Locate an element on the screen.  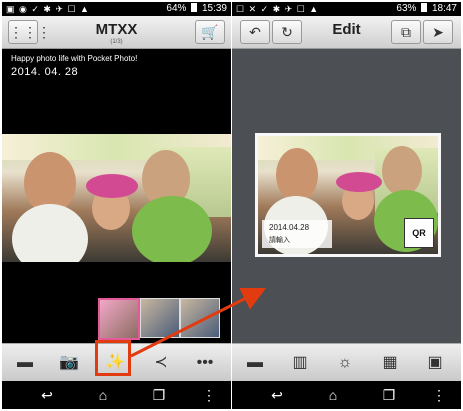
layers-button: ▥ is located at coordinates (300, 363).